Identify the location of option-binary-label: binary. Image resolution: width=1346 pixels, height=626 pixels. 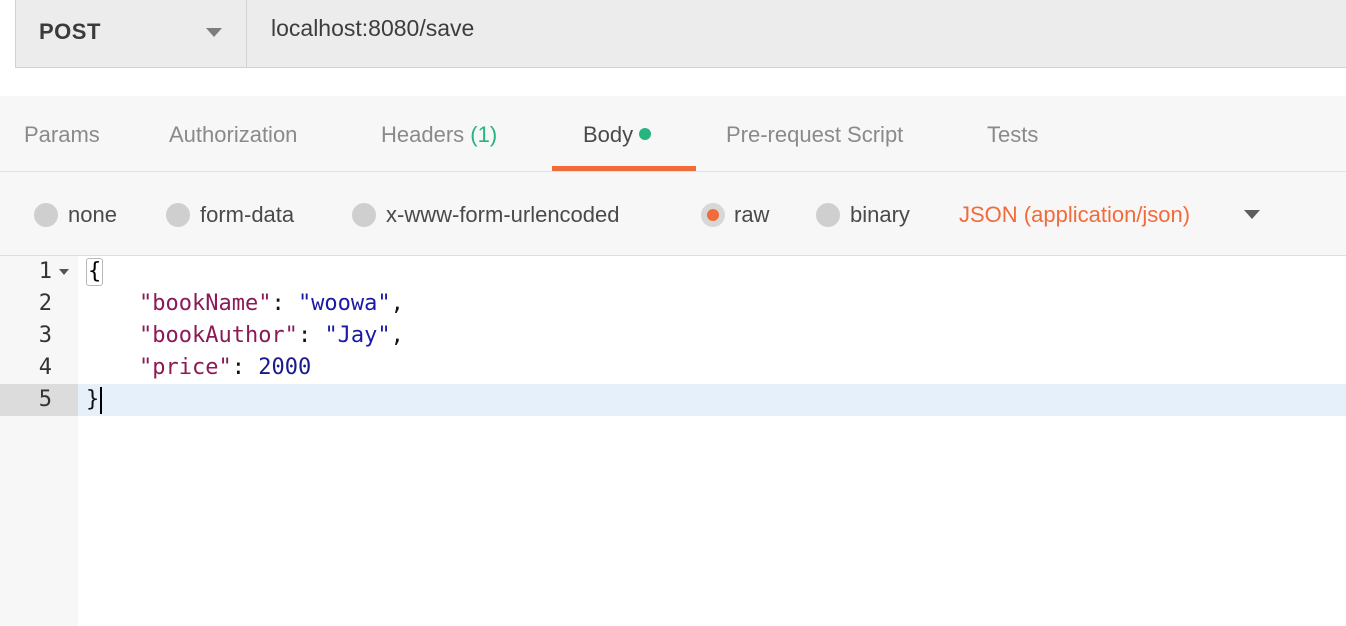
(880, 215).